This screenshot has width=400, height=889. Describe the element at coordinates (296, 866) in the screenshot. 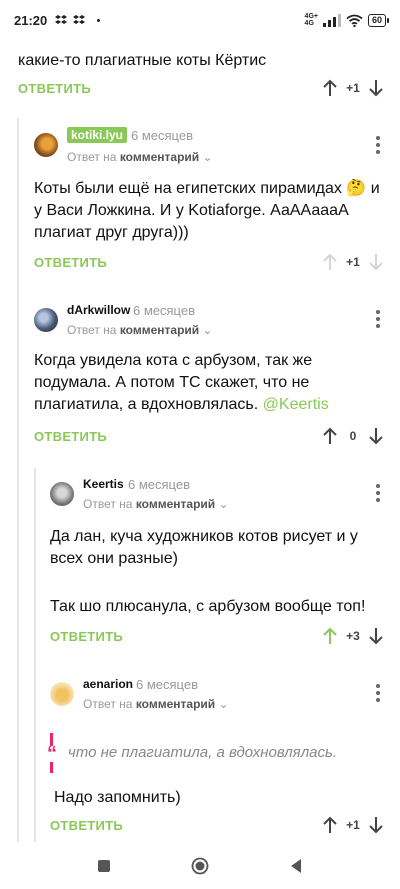

I see `back-icon` at that location.